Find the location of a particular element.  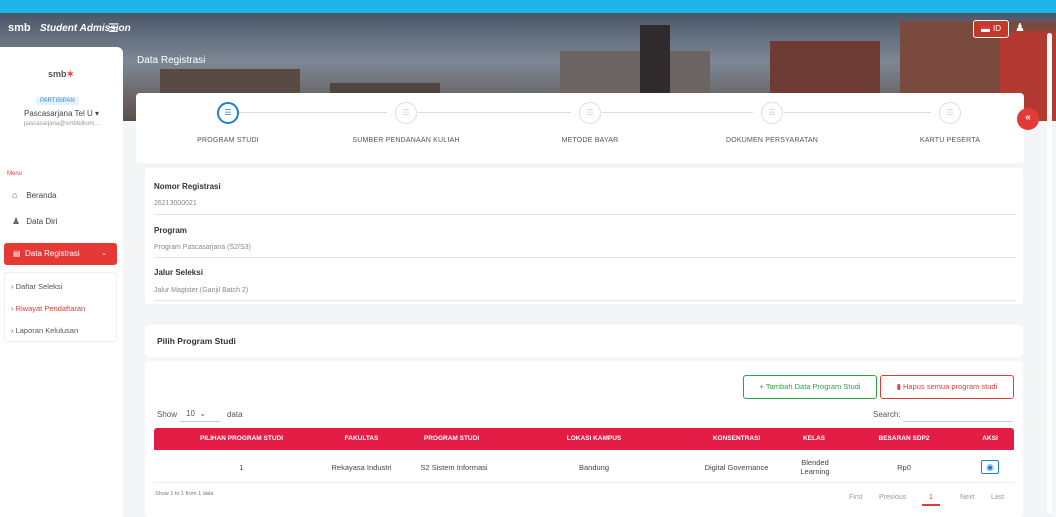

sidebar-item-data-diri: ♟ Data Diri is located at coordinates (34, 221).